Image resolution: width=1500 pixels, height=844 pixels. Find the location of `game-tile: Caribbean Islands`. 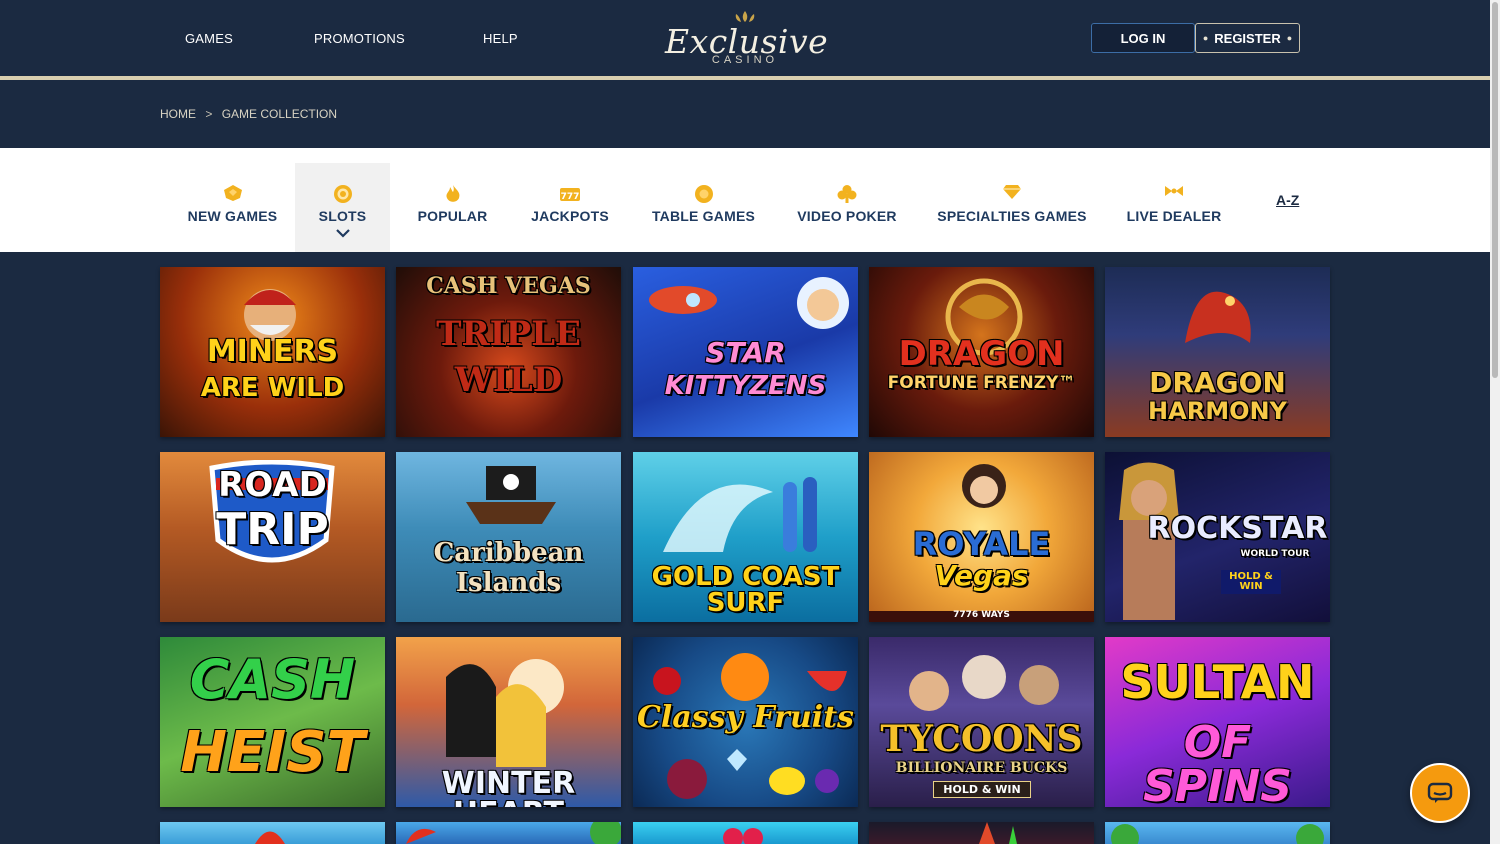

game-tile: Caribbean Islands is located at coordinates (508, 537).